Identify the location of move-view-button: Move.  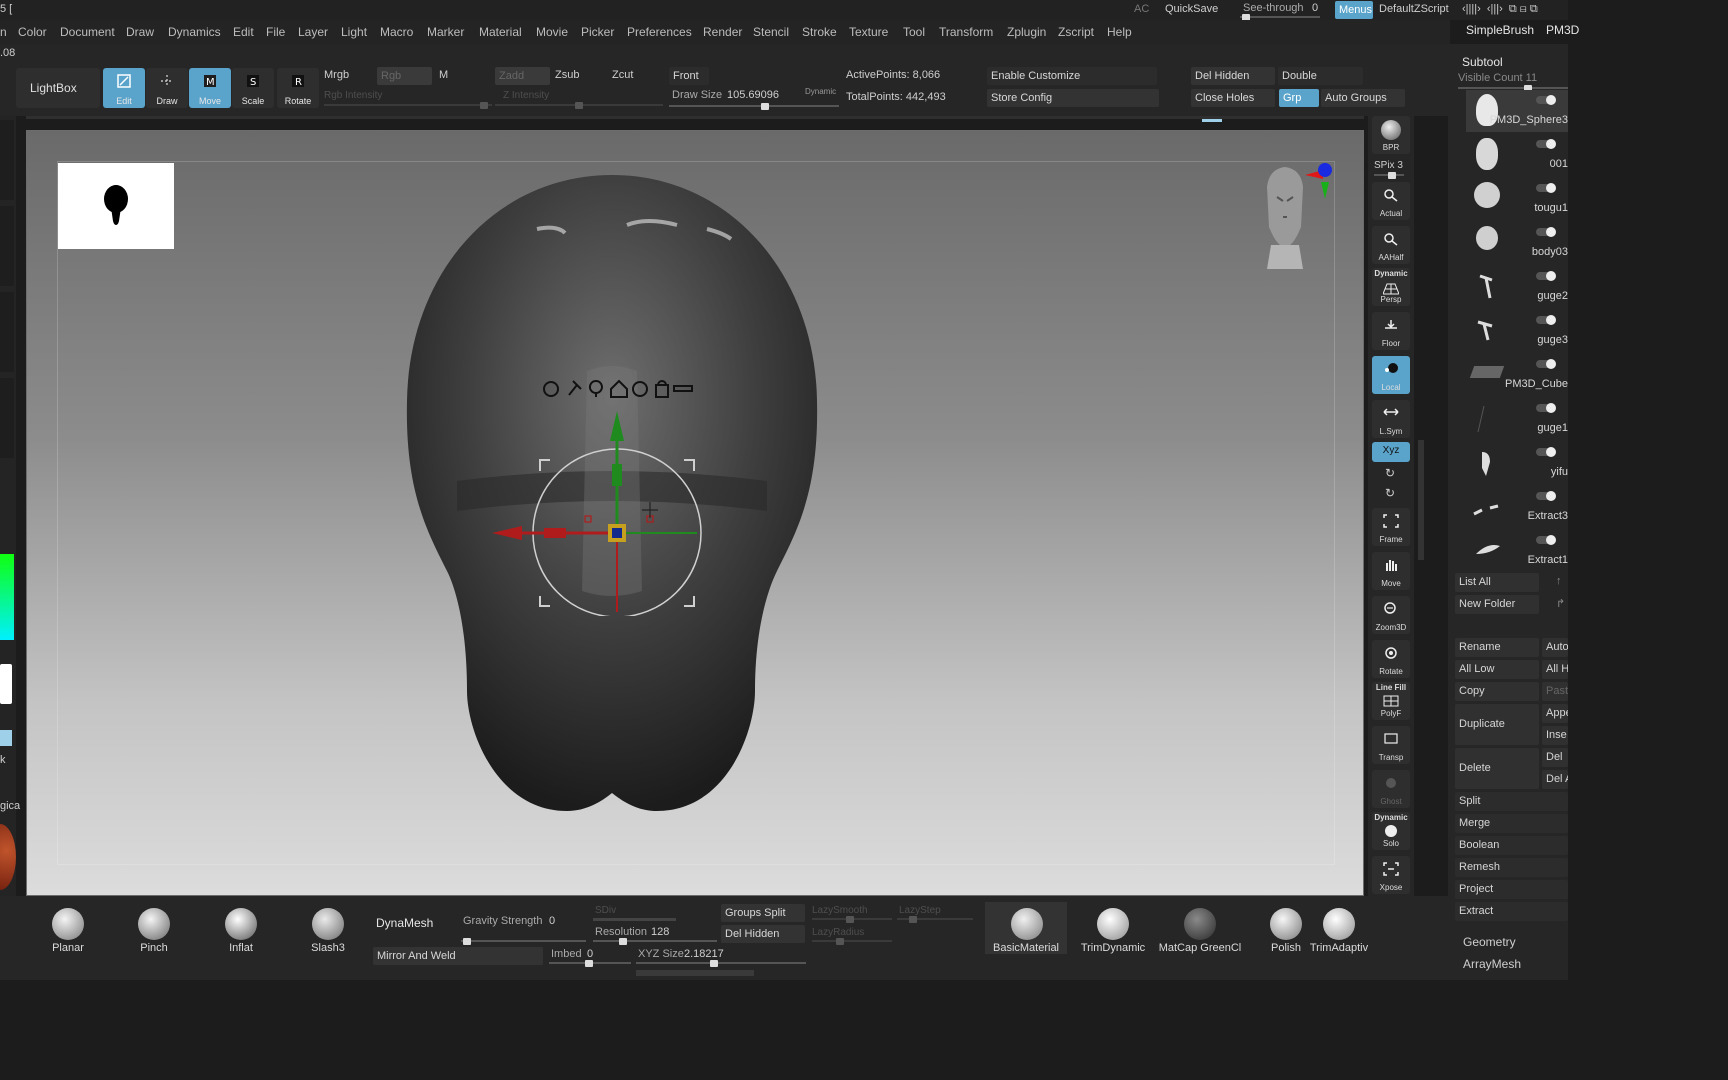
(1391, 571).